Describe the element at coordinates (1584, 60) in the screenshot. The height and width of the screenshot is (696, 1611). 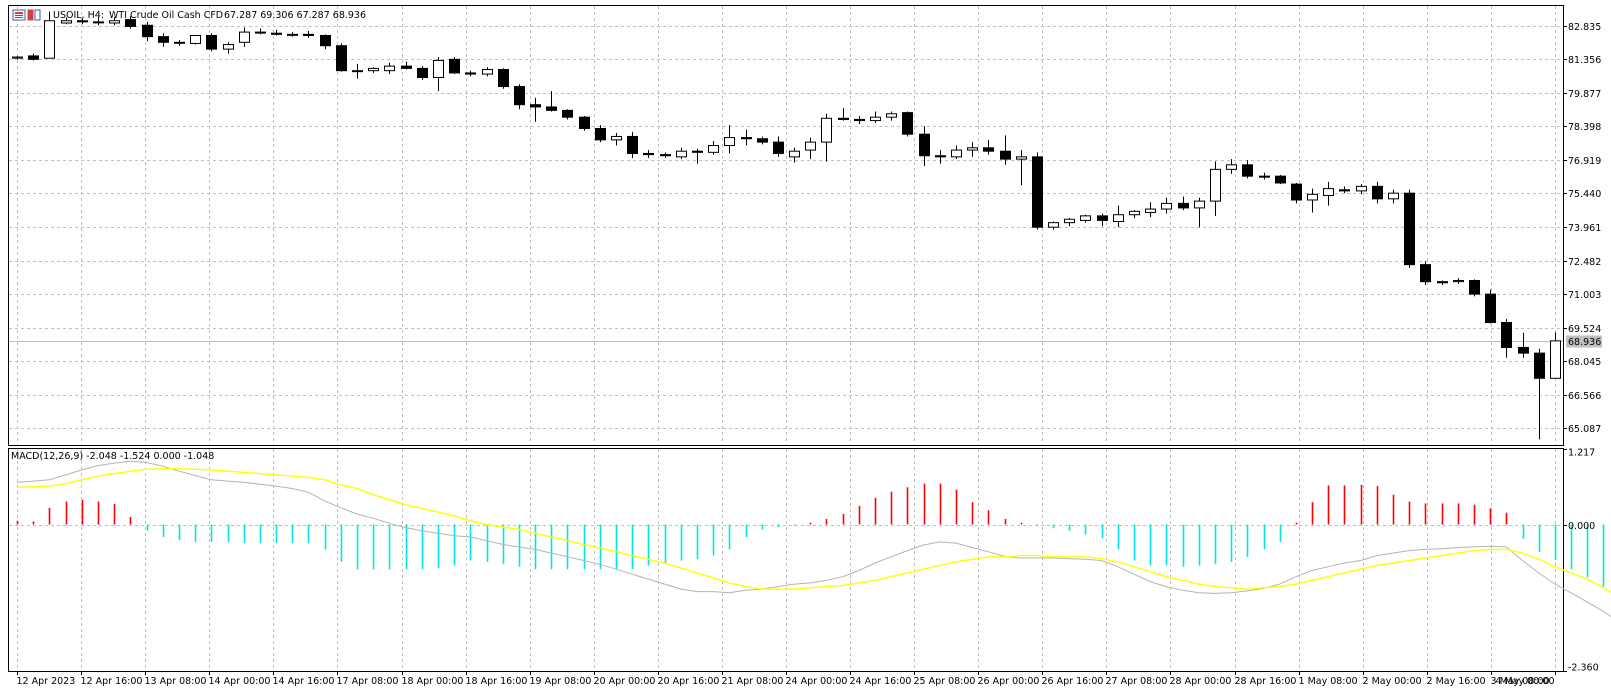
I see `price-tick-label: 81.356` at that location.